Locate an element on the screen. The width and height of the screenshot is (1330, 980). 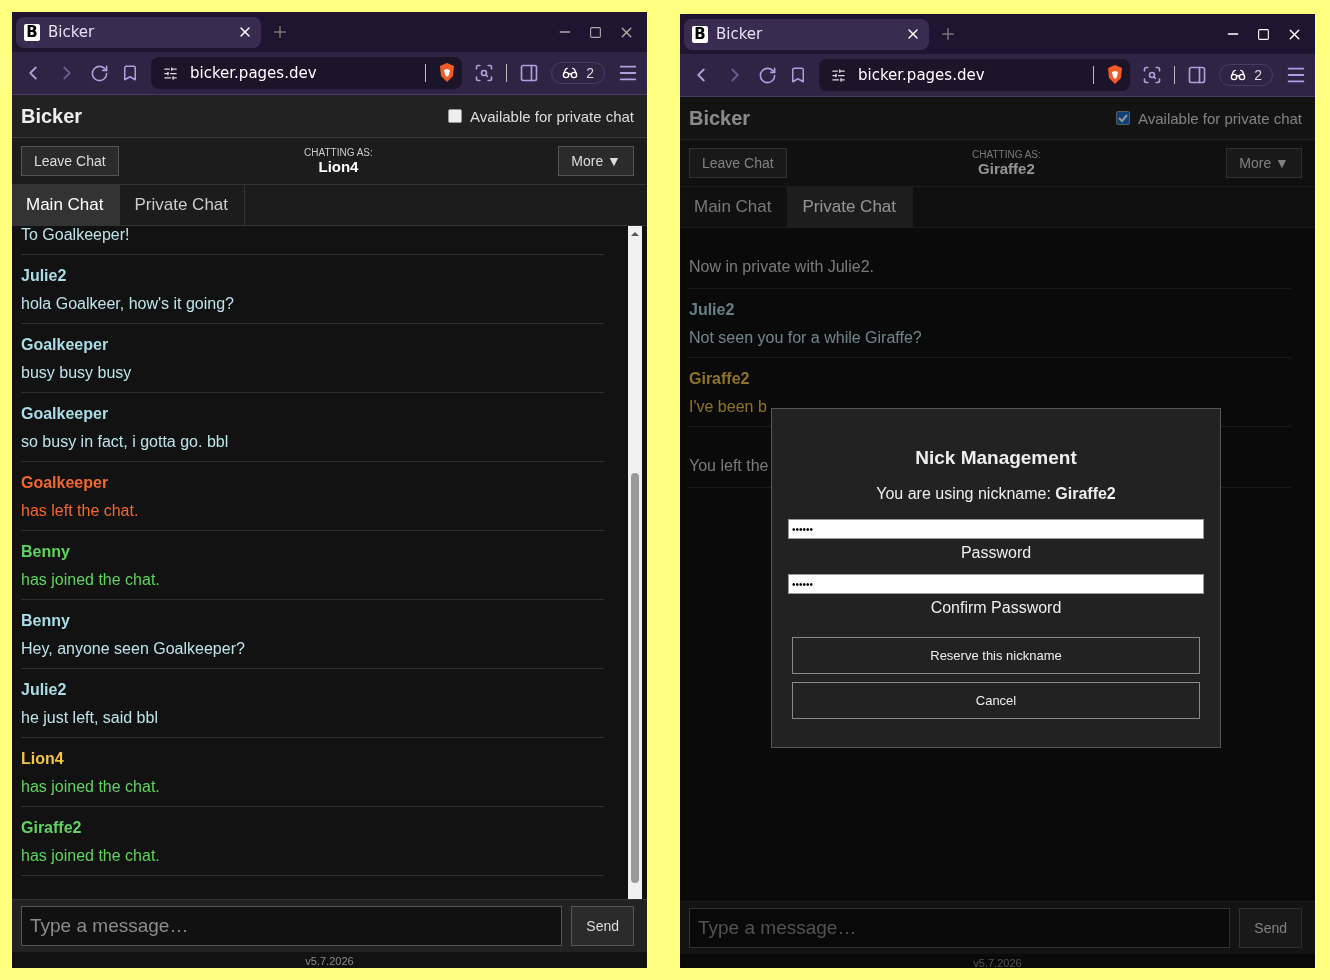
message-text: has left the chat. is located at coordinates (80, 511).